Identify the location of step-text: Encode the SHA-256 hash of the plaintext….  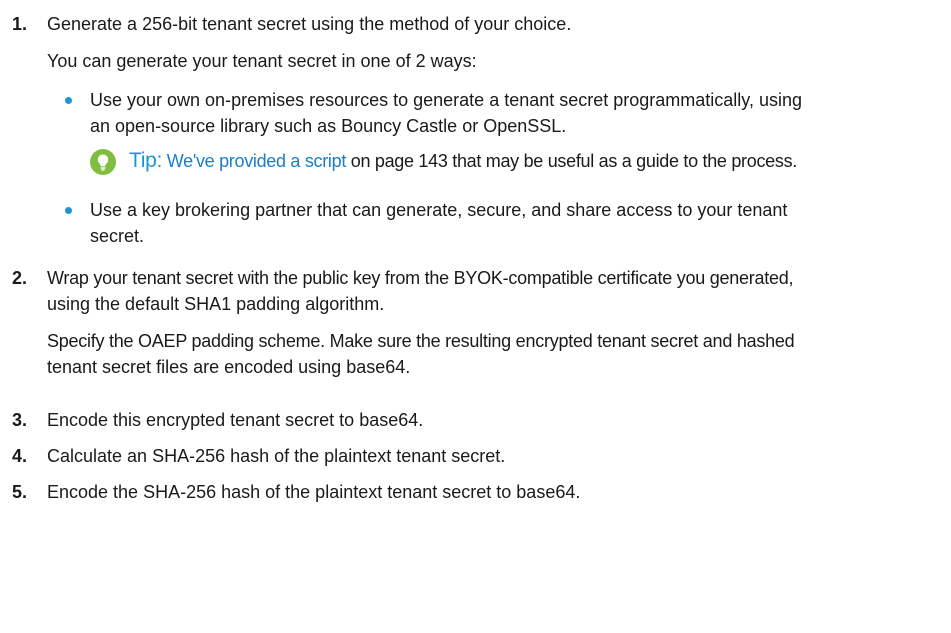
(314, 492).